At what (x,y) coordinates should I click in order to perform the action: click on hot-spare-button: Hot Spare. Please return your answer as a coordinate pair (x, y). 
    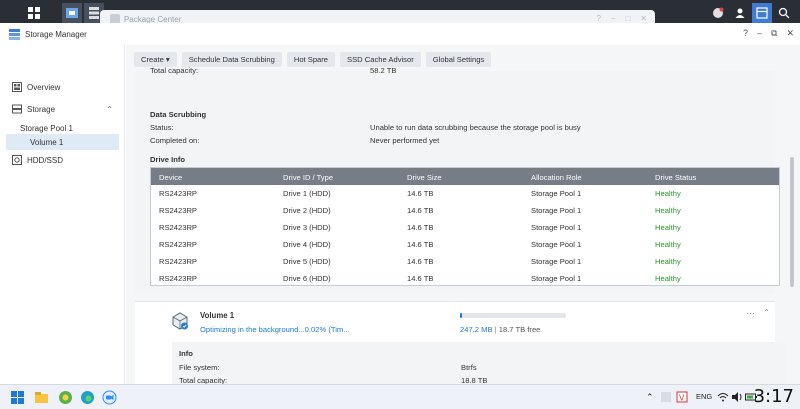
    Looking at the image, I should click on (311, 59).